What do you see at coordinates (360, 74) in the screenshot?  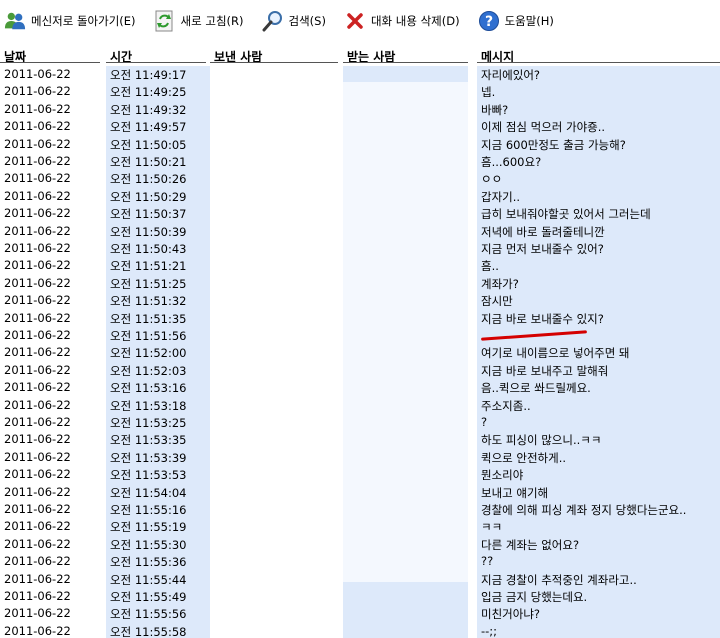 I see `table-row: 2011-06-22 오전 11:49:17 자리에있어?` at bounding box center [360, 74].